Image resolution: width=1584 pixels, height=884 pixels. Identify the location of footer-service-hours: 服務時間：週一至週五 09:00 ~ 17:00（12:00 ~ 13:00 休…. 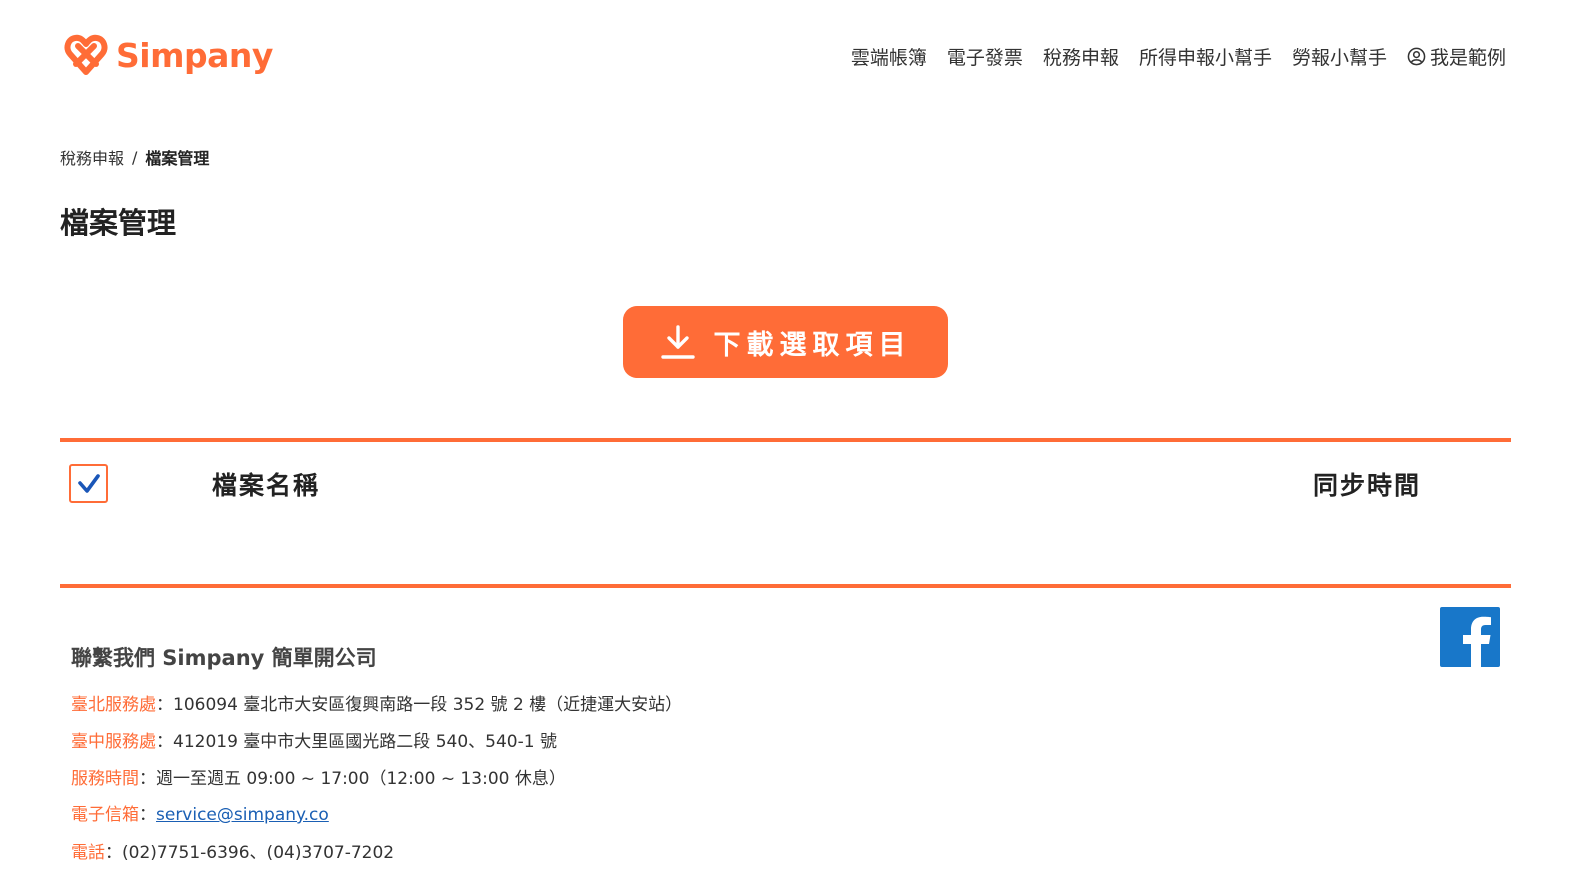
(318, 776).